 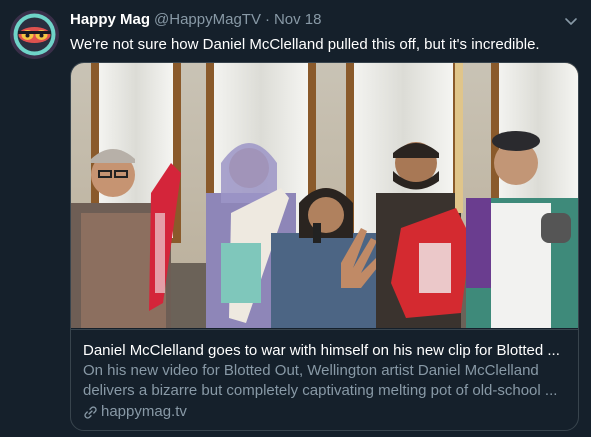 I want to click on avatar, so click(x=34, y=34).